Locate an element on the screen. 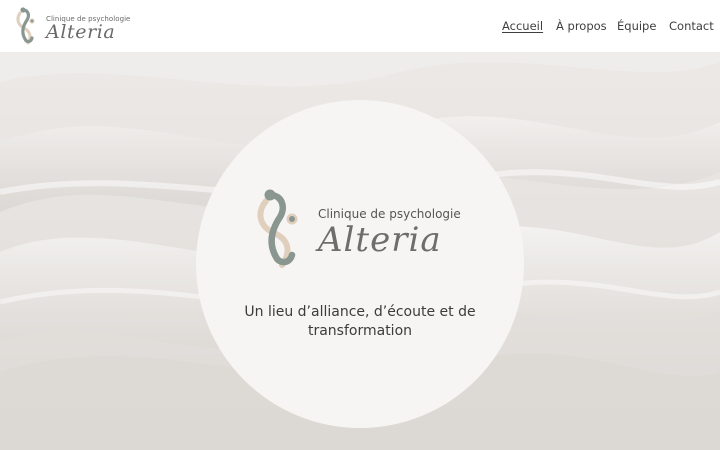  hero-logo-name: Alteria is located at coordinates (380, 240).